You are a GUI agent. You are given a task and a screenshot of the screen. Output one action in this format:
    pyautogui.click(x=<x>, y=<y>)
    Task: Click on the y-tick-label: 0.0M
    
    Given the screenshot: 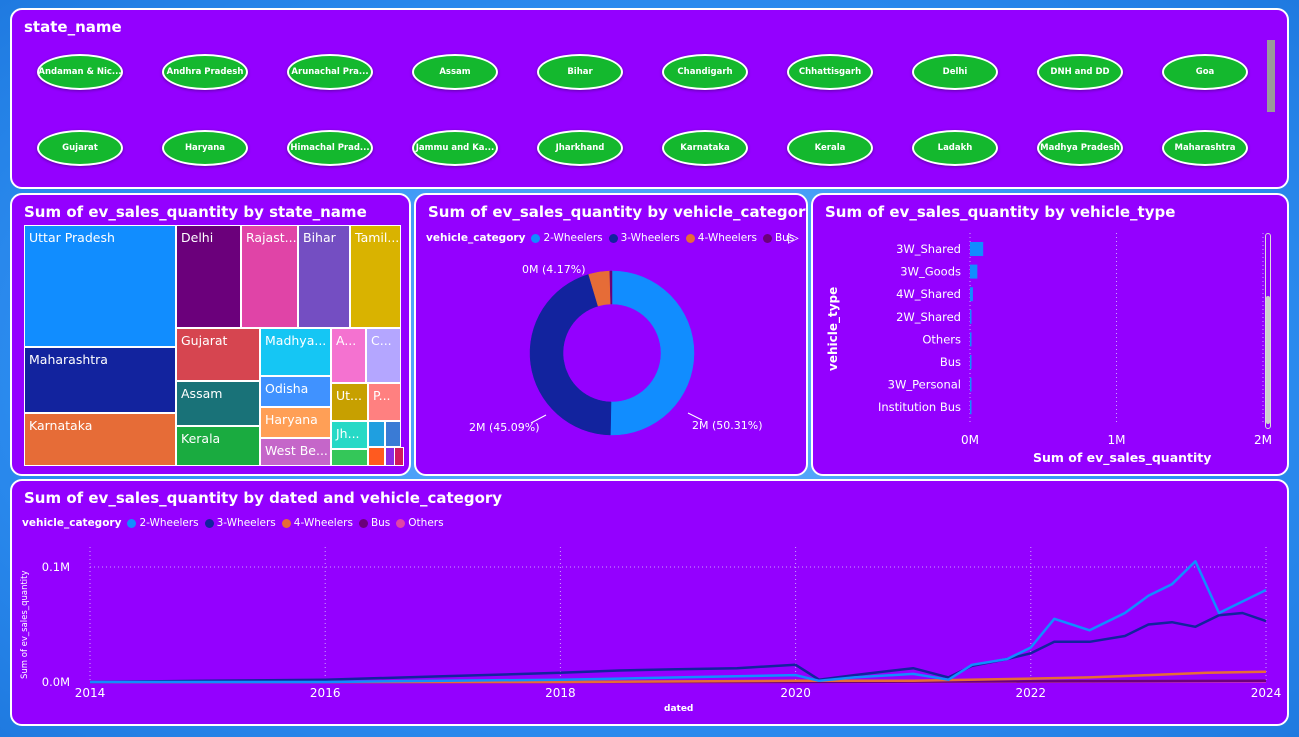 What is the action you would take?
    pyautogui.click(x=56, y=682)
    